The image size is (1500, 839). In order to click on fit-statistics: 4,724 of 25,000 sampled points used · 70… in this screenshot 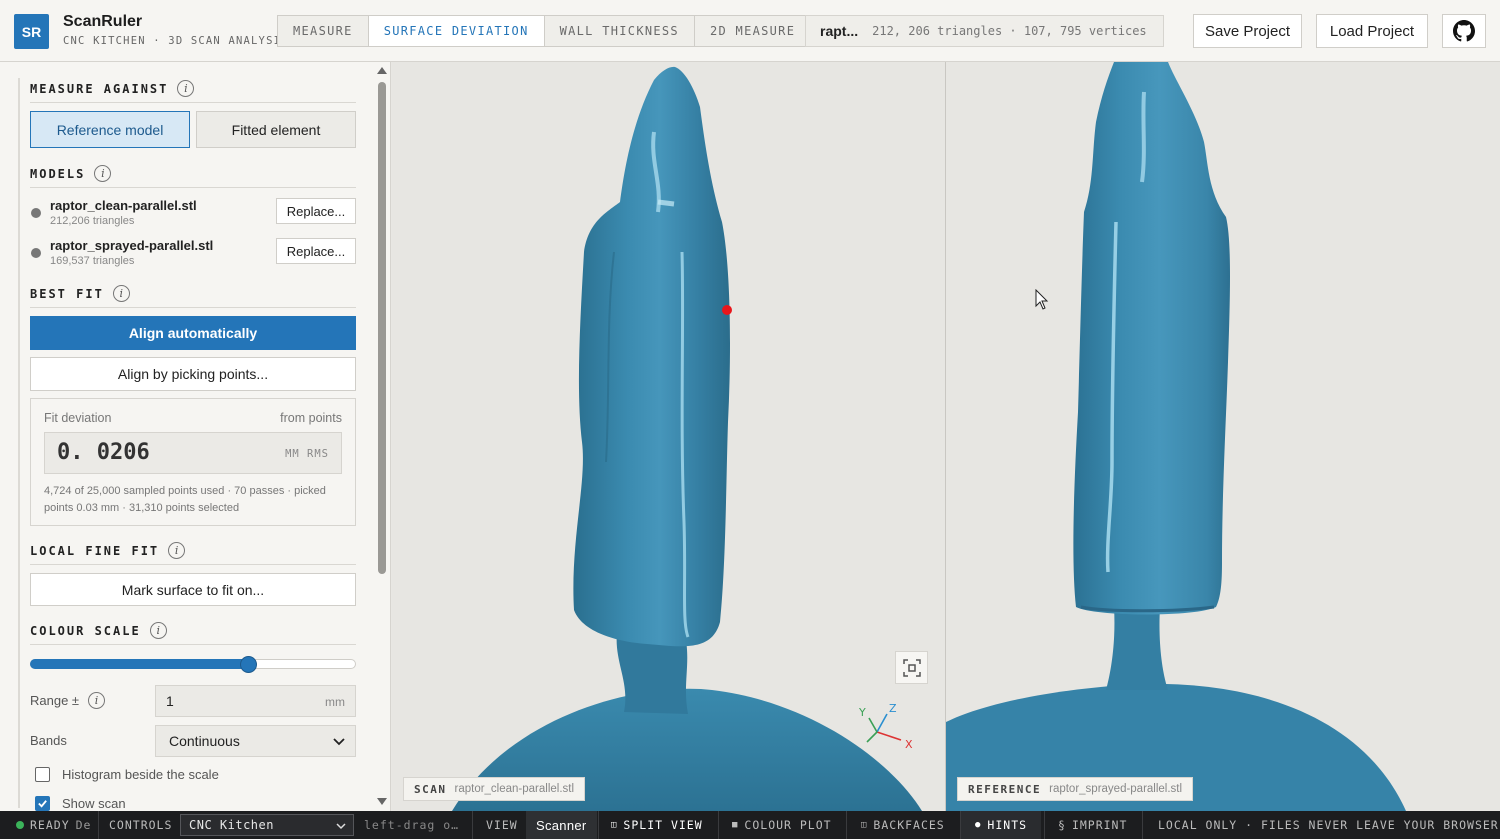, I will do `click(185, 499)`.